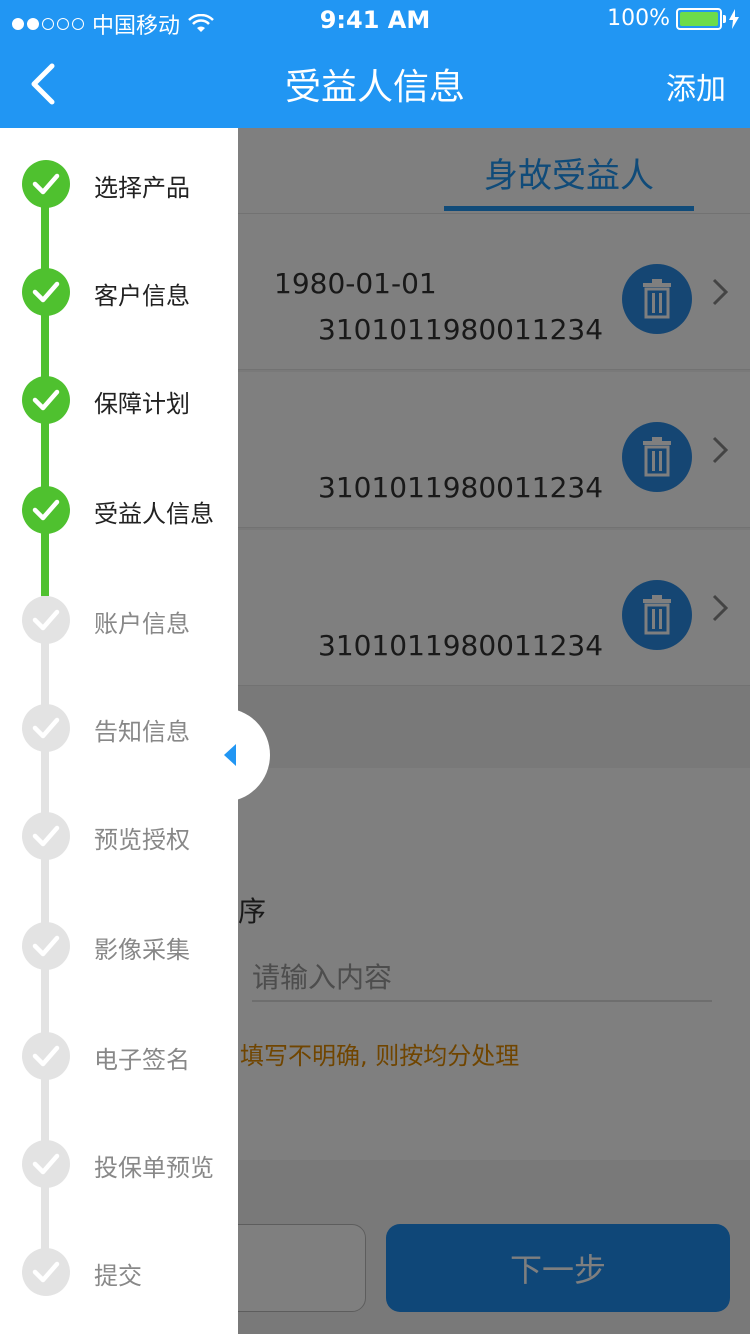 Image resolution: width=750 pixels, height=1334 pixels. Describe the element at coordinates (734, 18) in the screenshot. I see `charging-bolt-icon` at that location.